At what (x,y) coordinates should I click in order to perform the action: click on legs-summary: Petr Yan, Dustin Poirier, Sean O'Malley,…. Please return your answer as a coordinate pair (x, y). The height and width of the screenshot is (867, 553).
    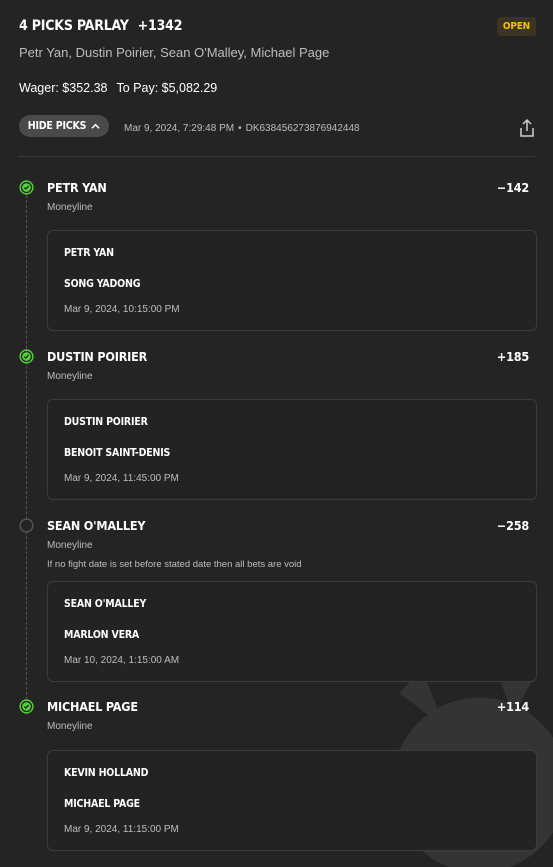
    Looking at the image, I should click on (174, 52).